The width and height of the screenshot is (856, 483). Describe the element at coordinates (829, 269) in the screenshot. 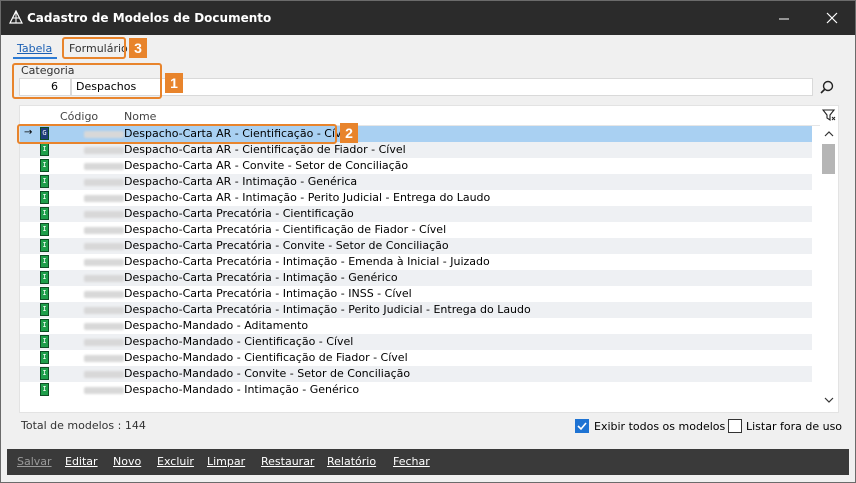

I see `vertical-scrollbar` at that location.